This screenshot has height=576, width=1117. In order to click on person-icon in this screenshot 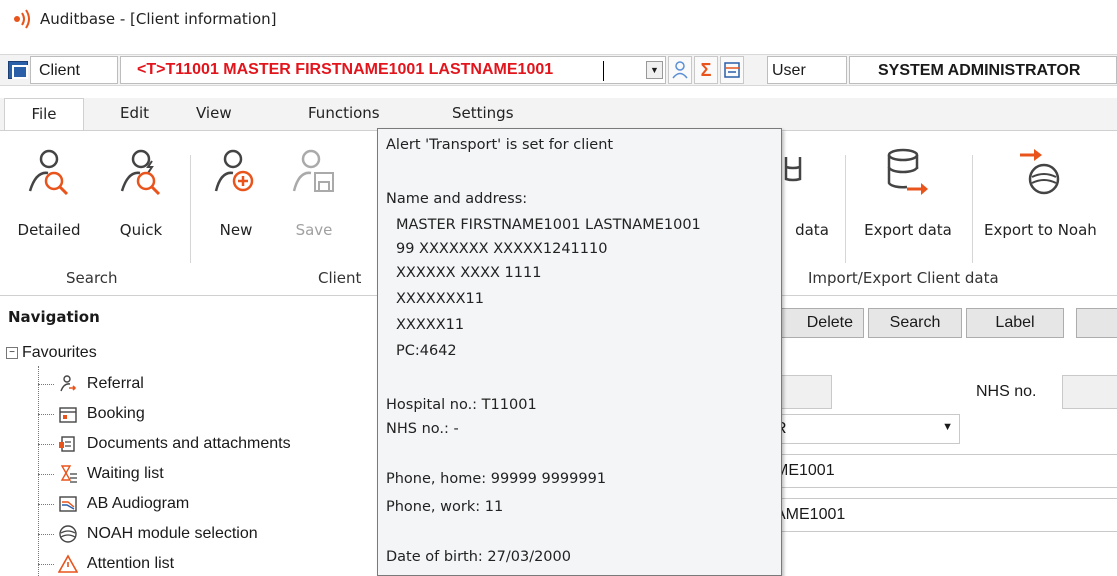, I will do `click(680, 70)`.